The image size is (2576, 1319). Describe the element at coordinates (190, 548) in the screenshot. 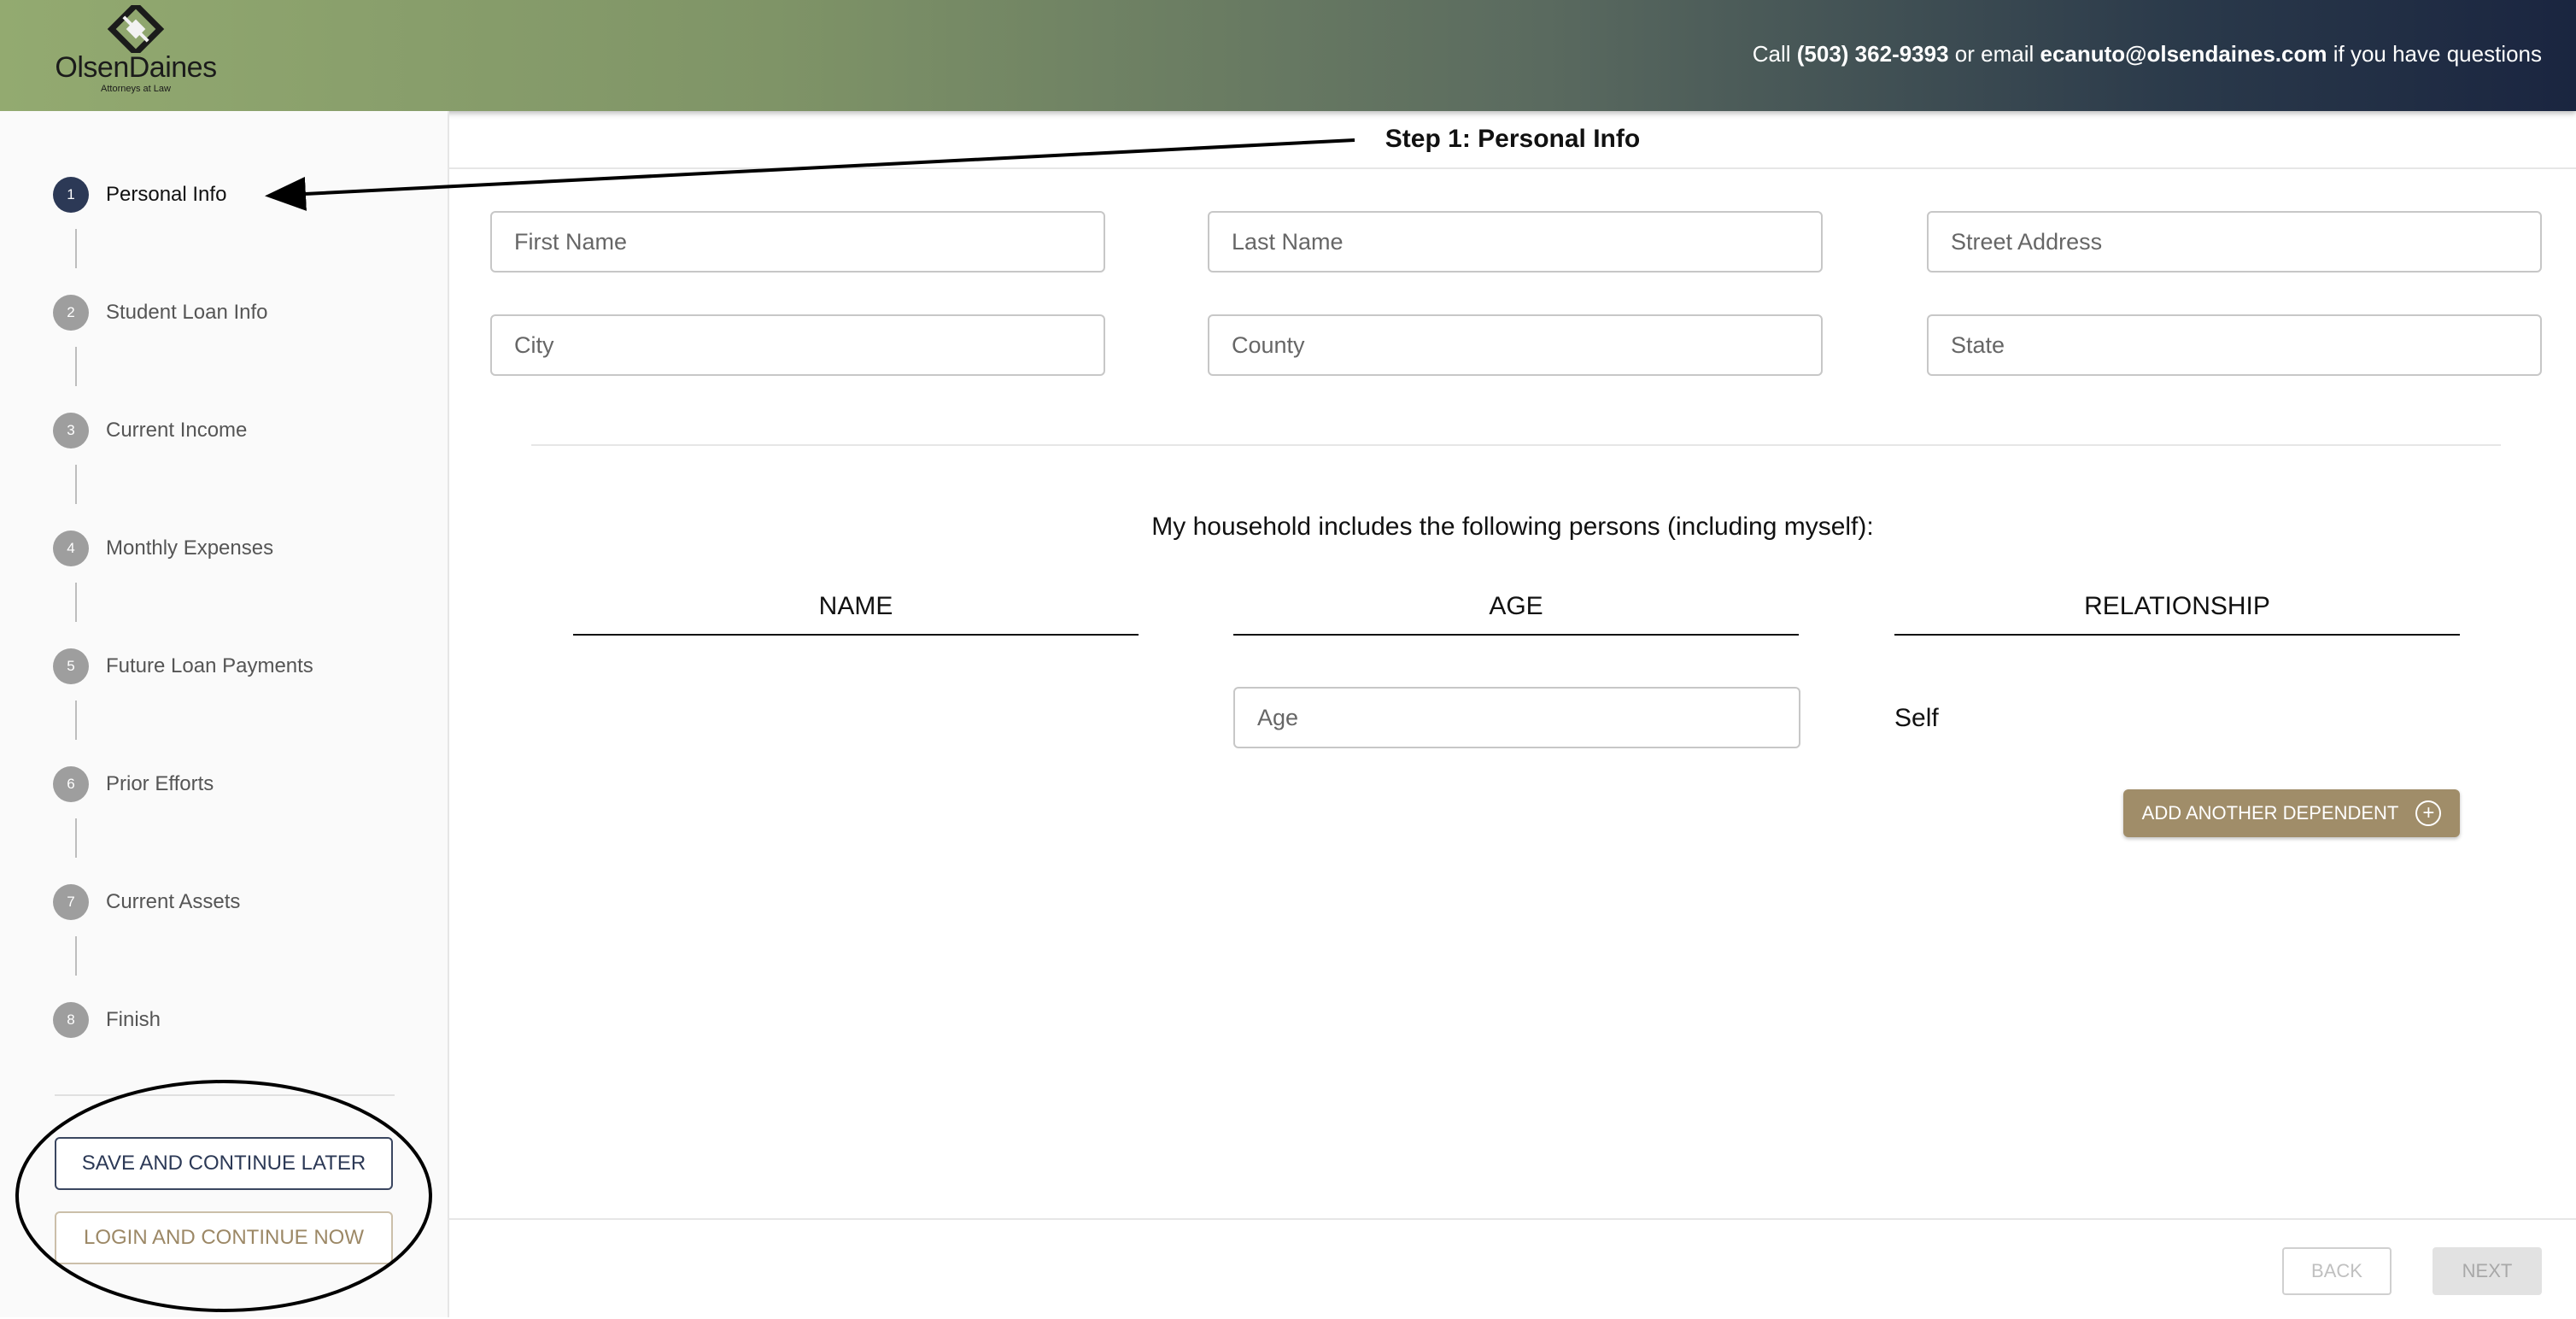

I see `step-label: Monthly Expenses` at that location.